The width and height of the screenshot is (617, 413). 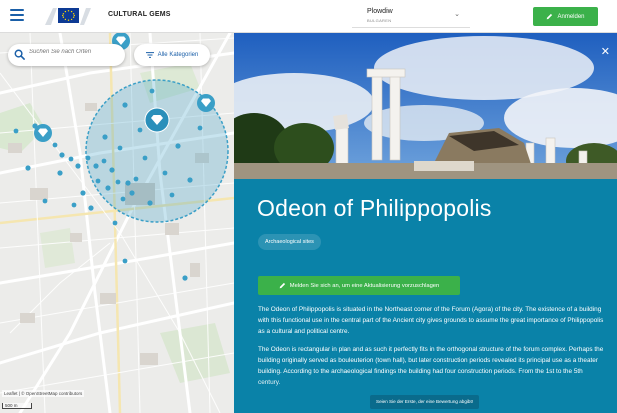 What do you see at coordinates (149, 55) in the screenshot?
I see `filter-icon` at bounding box center [149, 55].